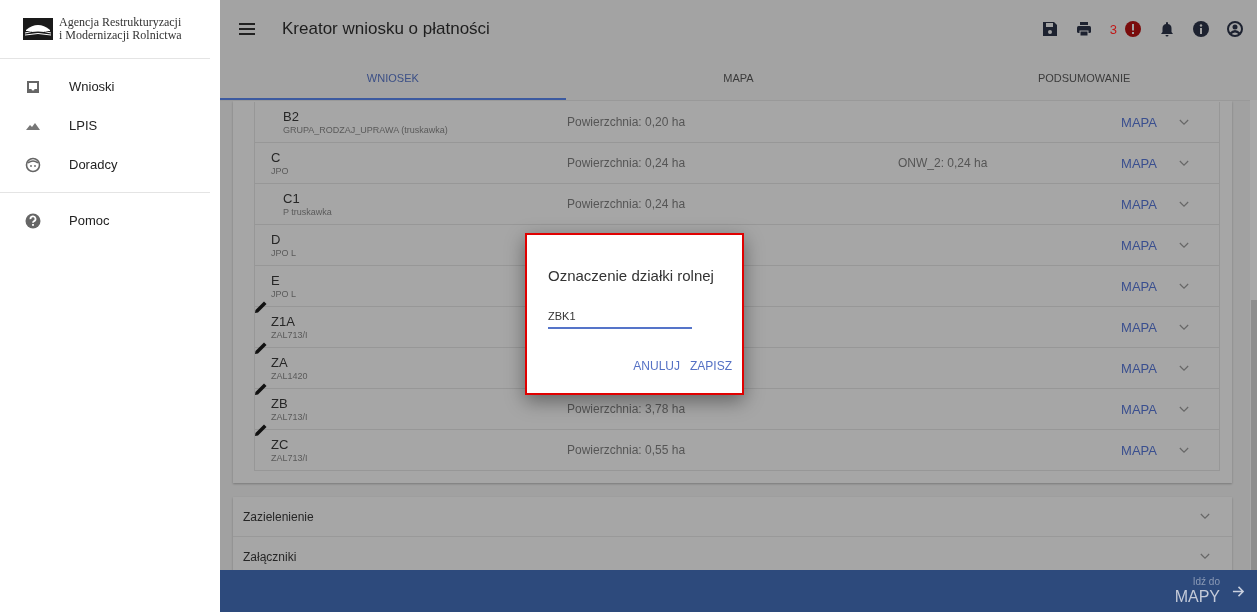 The width and height of the screenshot is (1257, 612). What do you see at coordinates (737, 409) in the screenshot?
I see `parcel-row: ZB ZAL713/I Powierzchnia: 3,78 ha MAPA` at bounding box center [737, 409].